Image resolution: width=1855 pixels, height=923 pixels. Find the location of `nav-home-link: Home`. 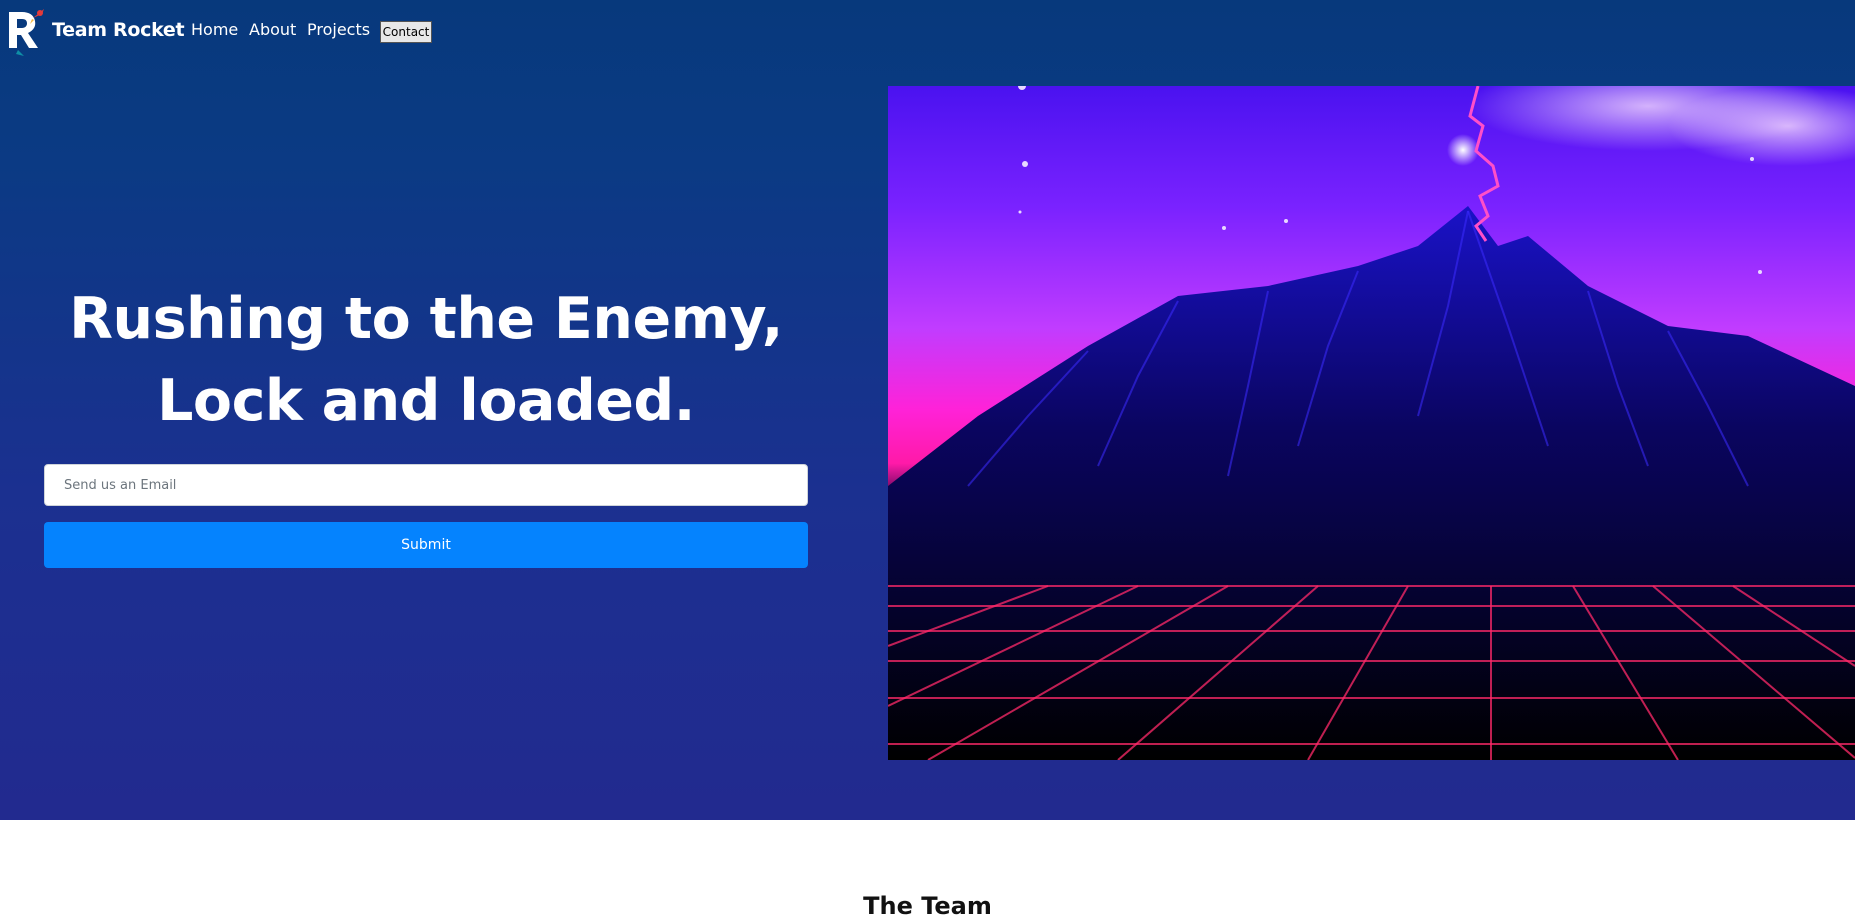

nav-home-link: Home is located at coordinates (214, 29).